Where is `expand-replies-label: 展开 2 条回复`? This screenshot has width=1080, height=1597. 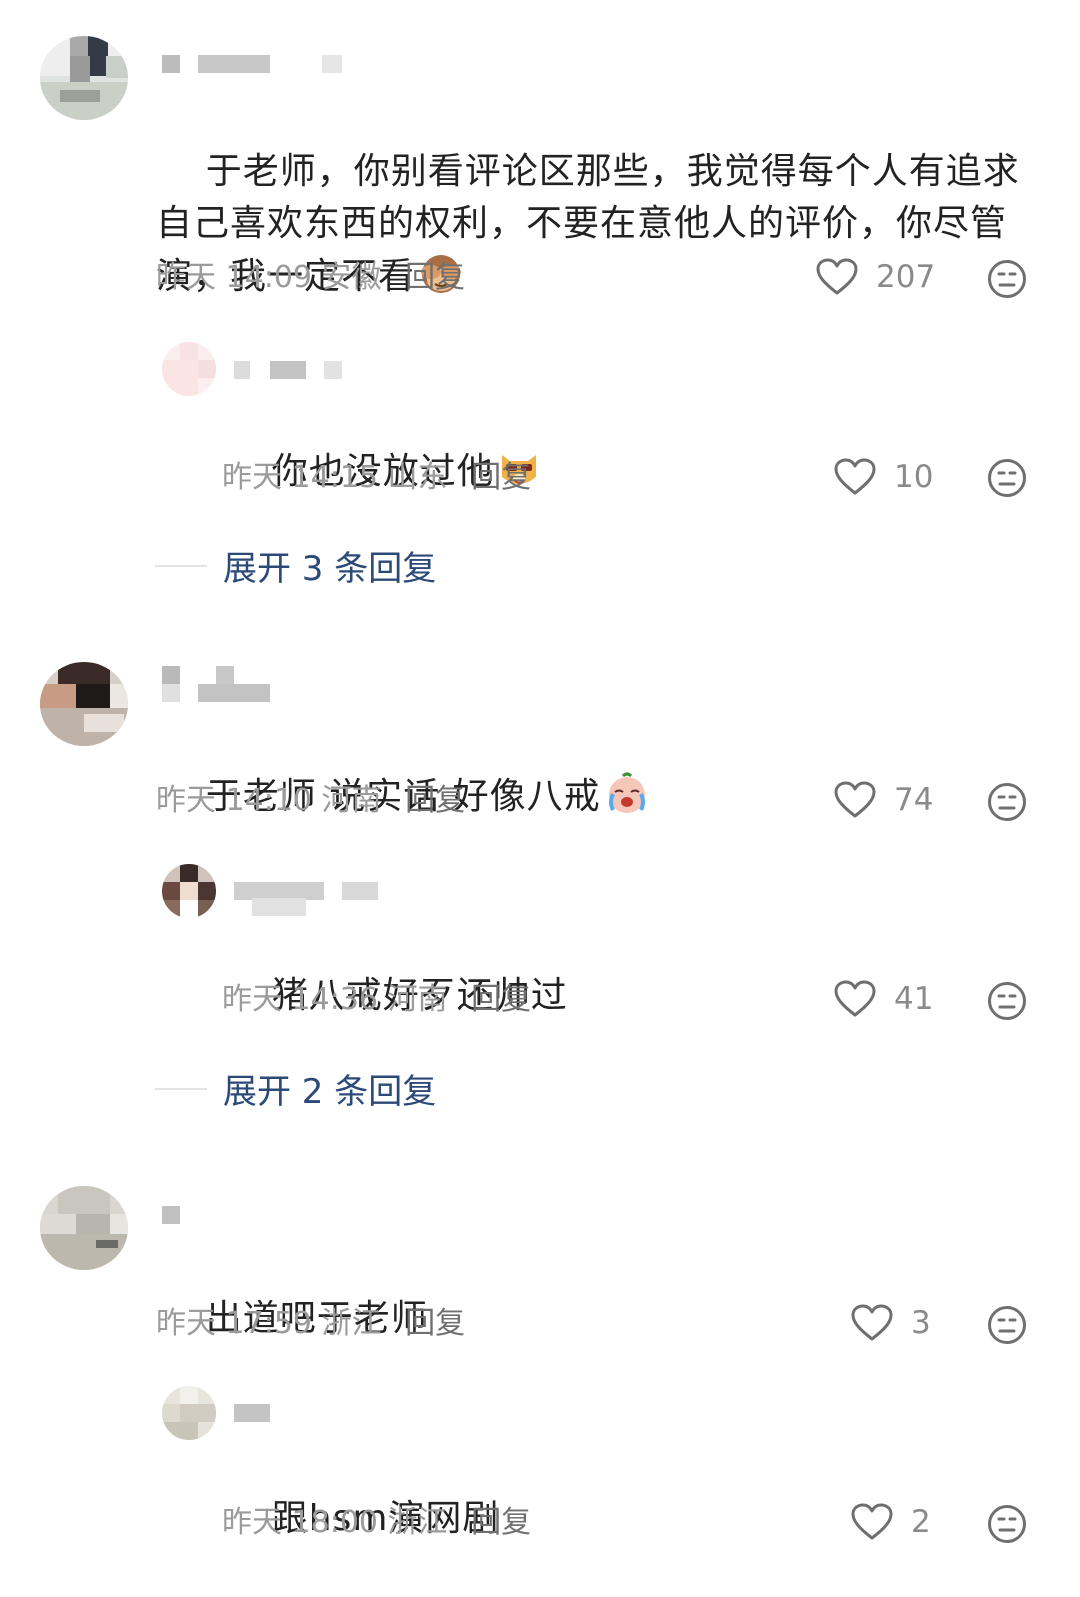 expand-replies-label: 展开 2 条回复 is located at coordinates (330, 1092).